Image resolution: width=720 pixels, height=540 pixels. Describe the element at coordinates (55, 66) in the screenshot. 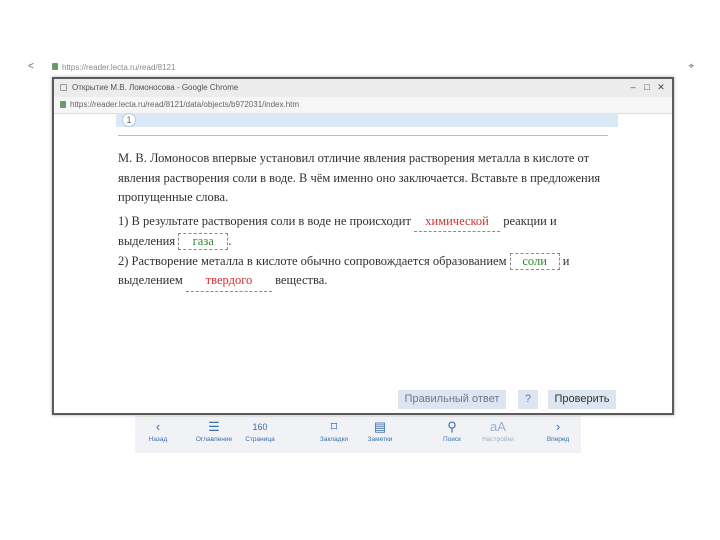

I see `lock-icon` at that location.